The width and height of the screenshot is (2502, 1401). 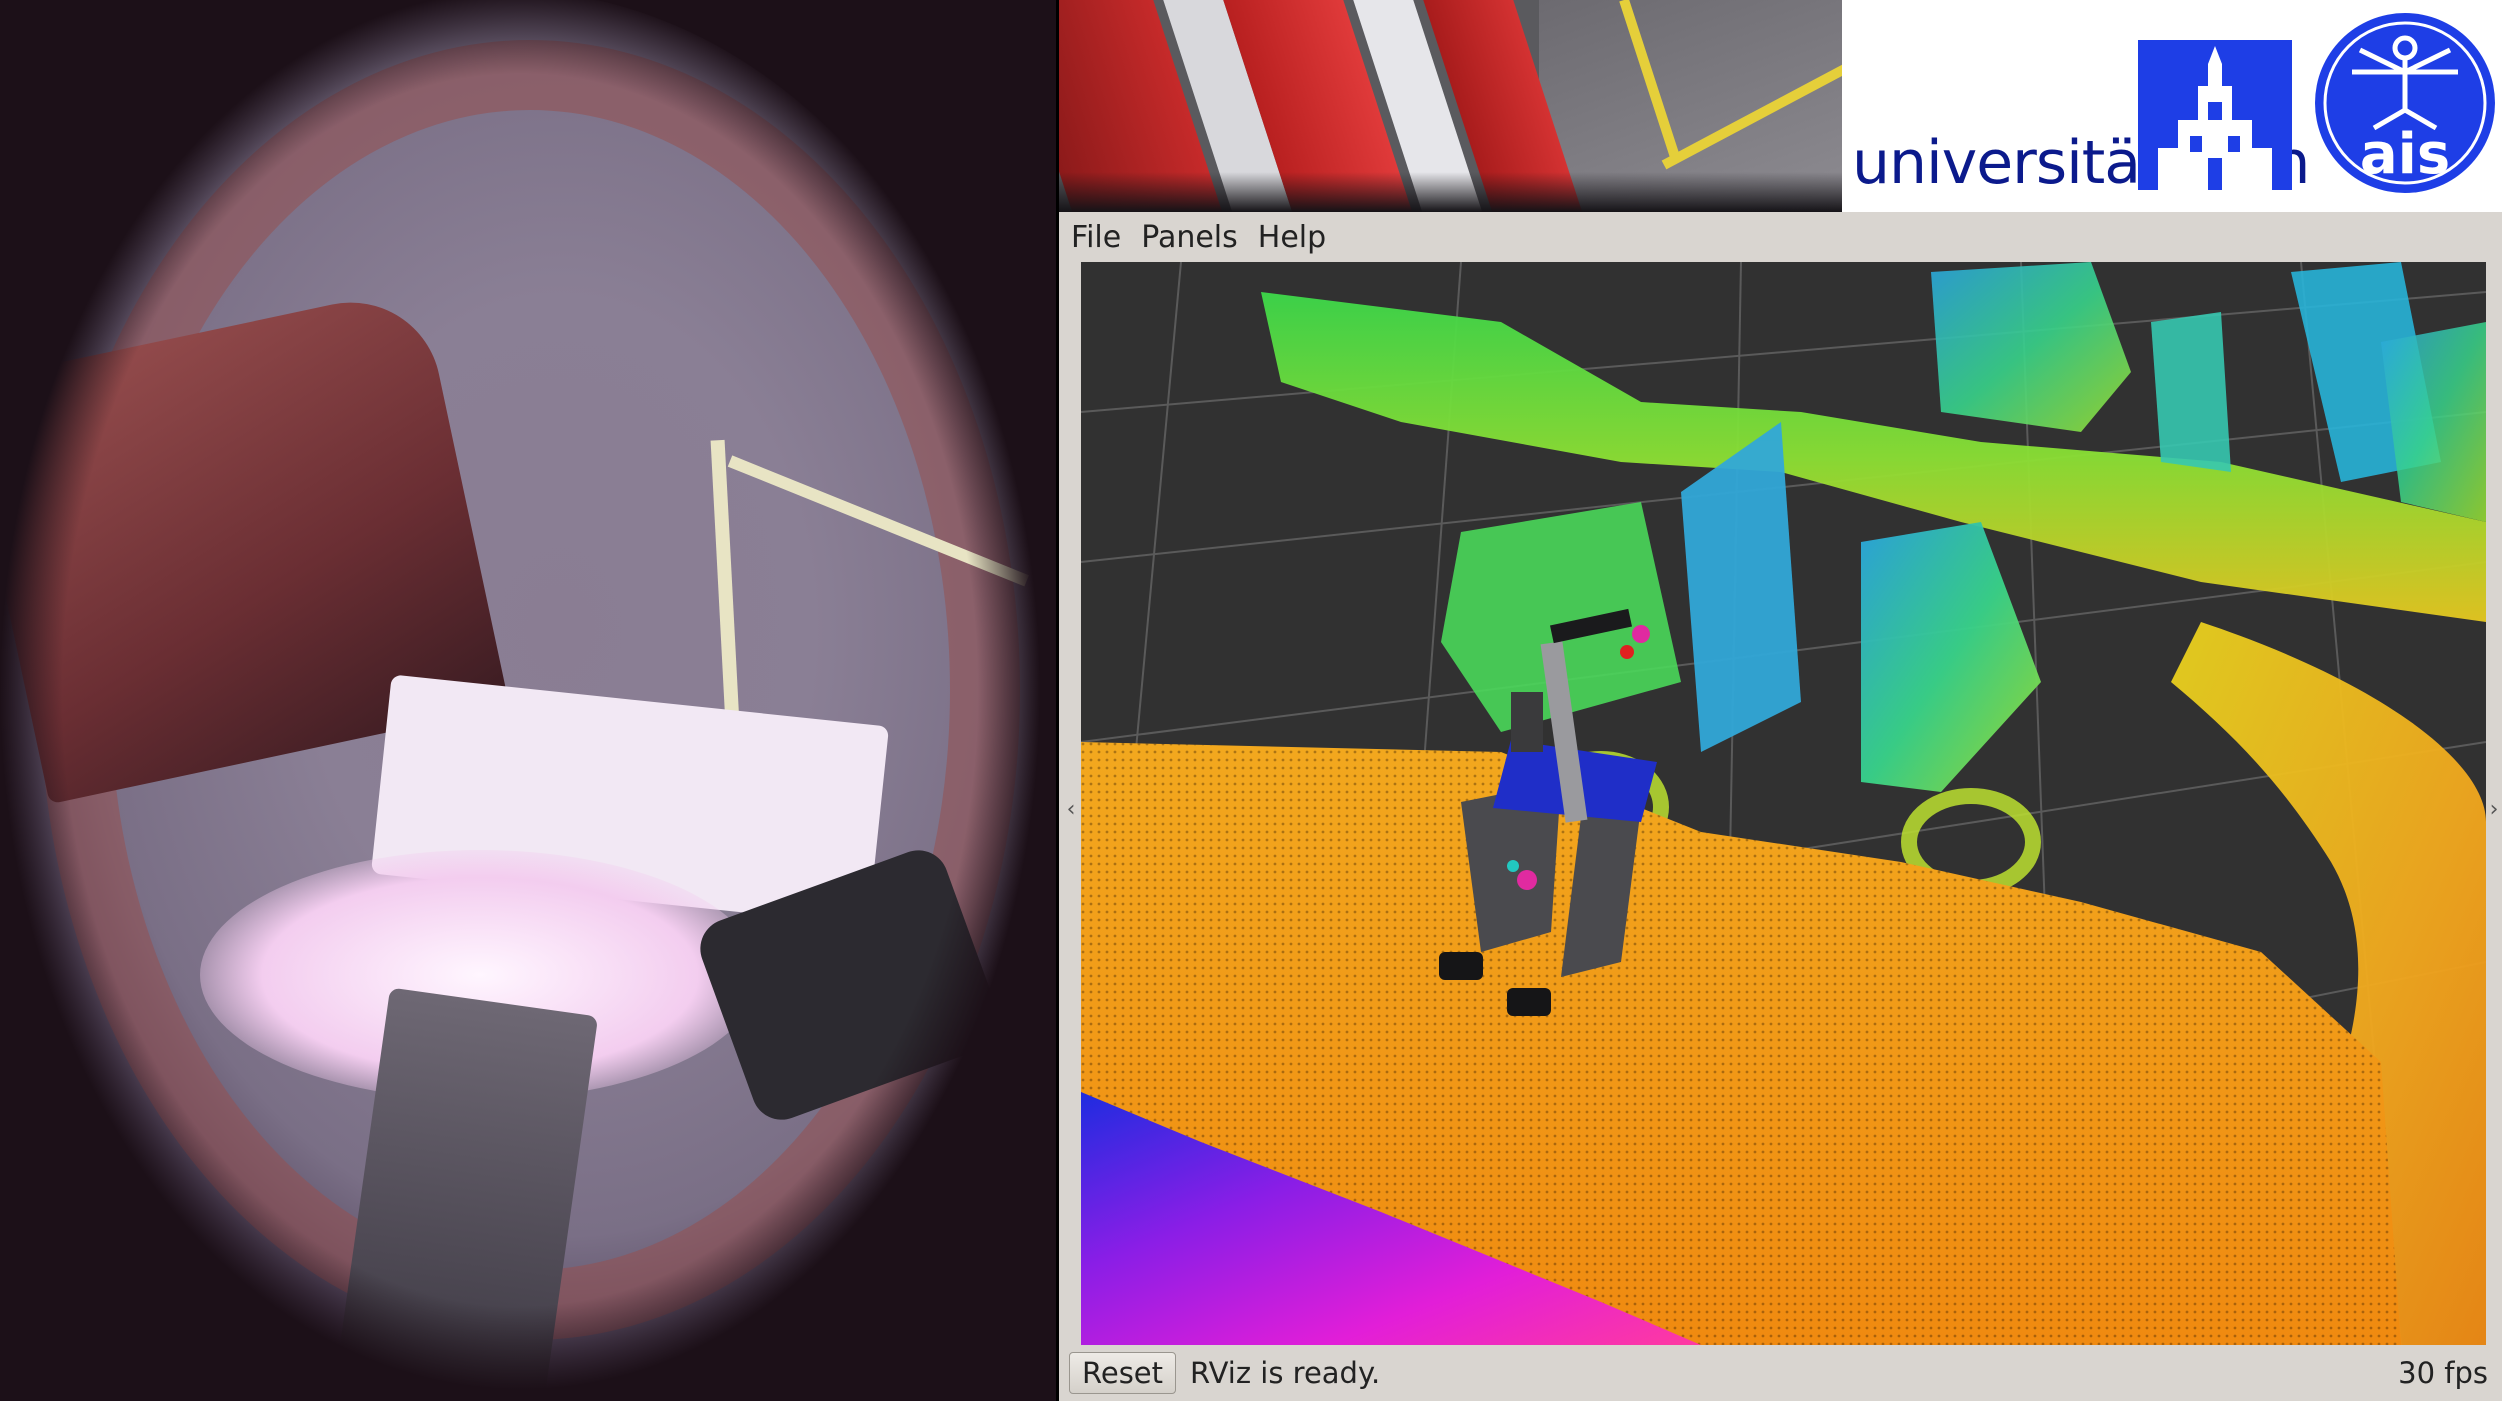 I want to click on top-camera-view, so click(x=1450, y=106).